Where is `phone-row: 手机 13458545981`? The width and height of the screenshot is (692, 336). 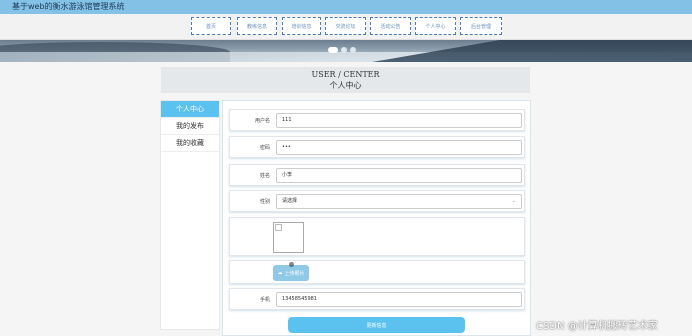
phone-row: 手机 13458545981 is located at coordinates (377, 299).